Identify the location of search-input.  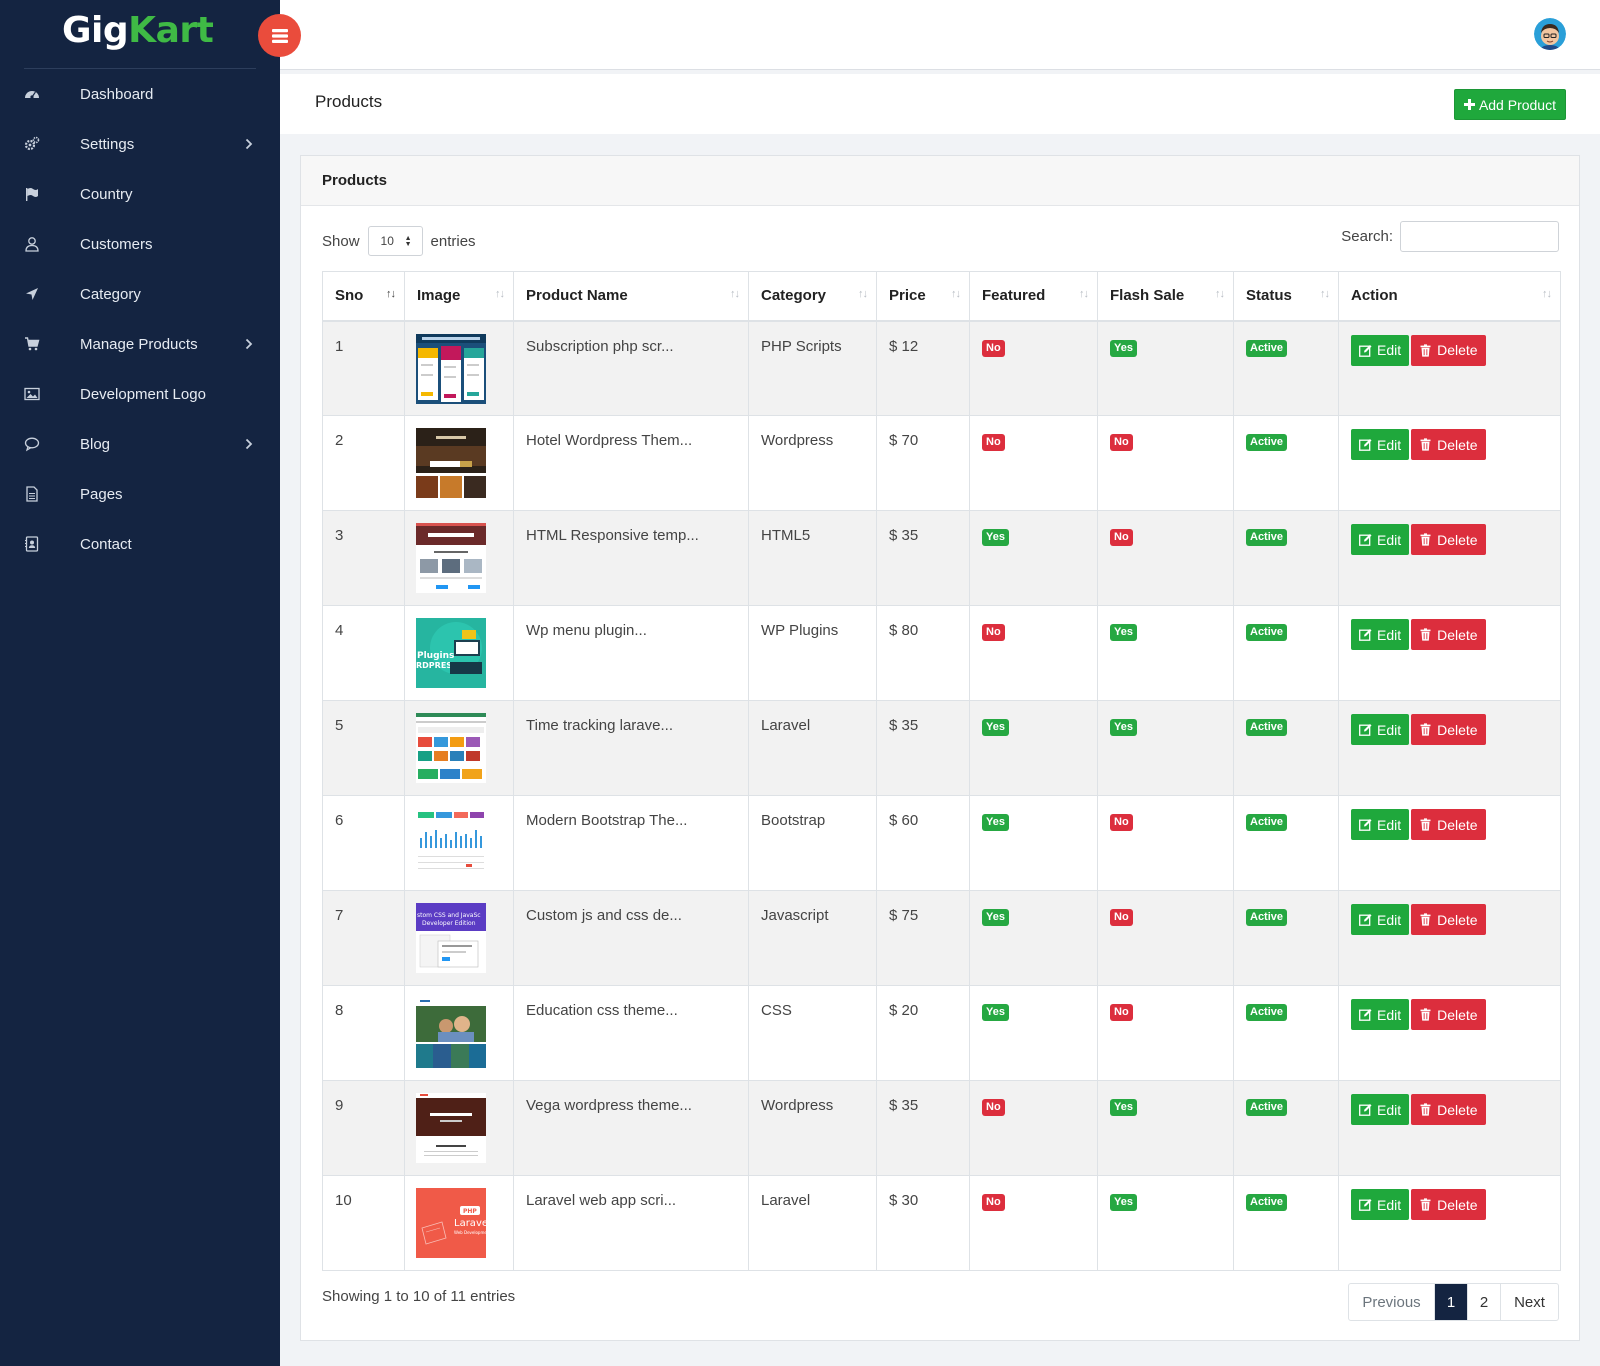
(1479, 236).